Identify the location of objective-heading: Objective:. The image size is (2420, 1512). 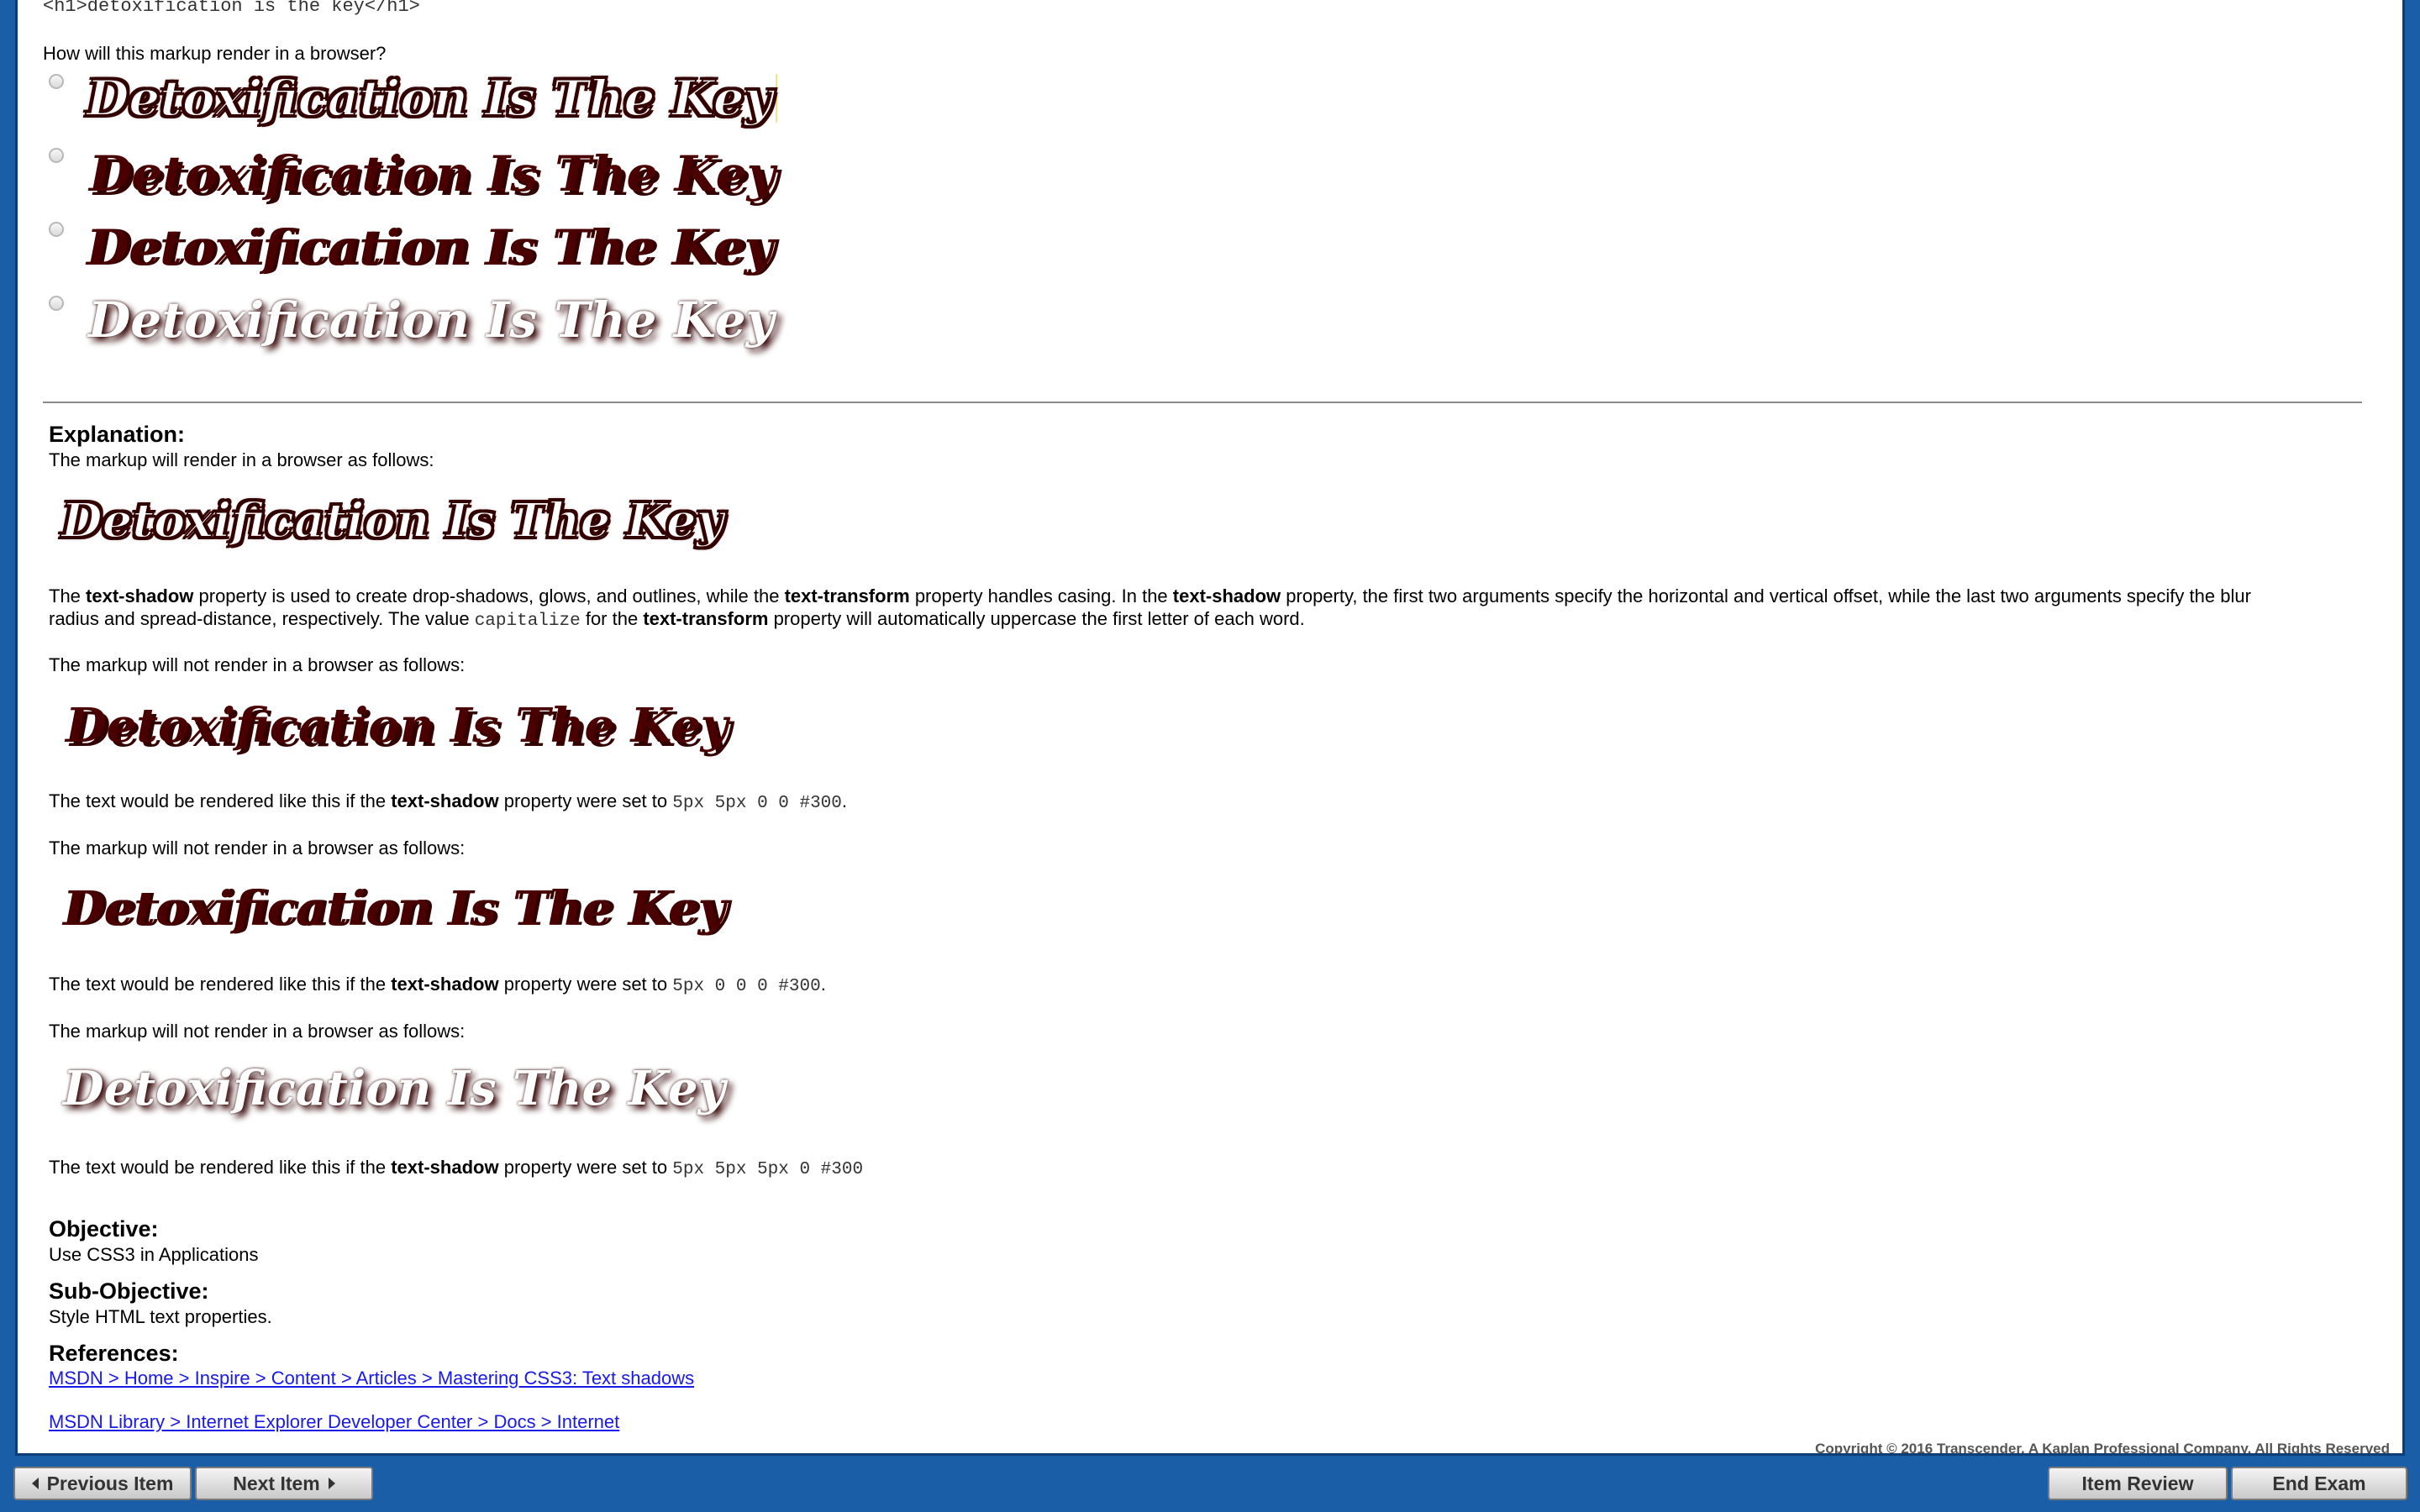
(104, 1229).